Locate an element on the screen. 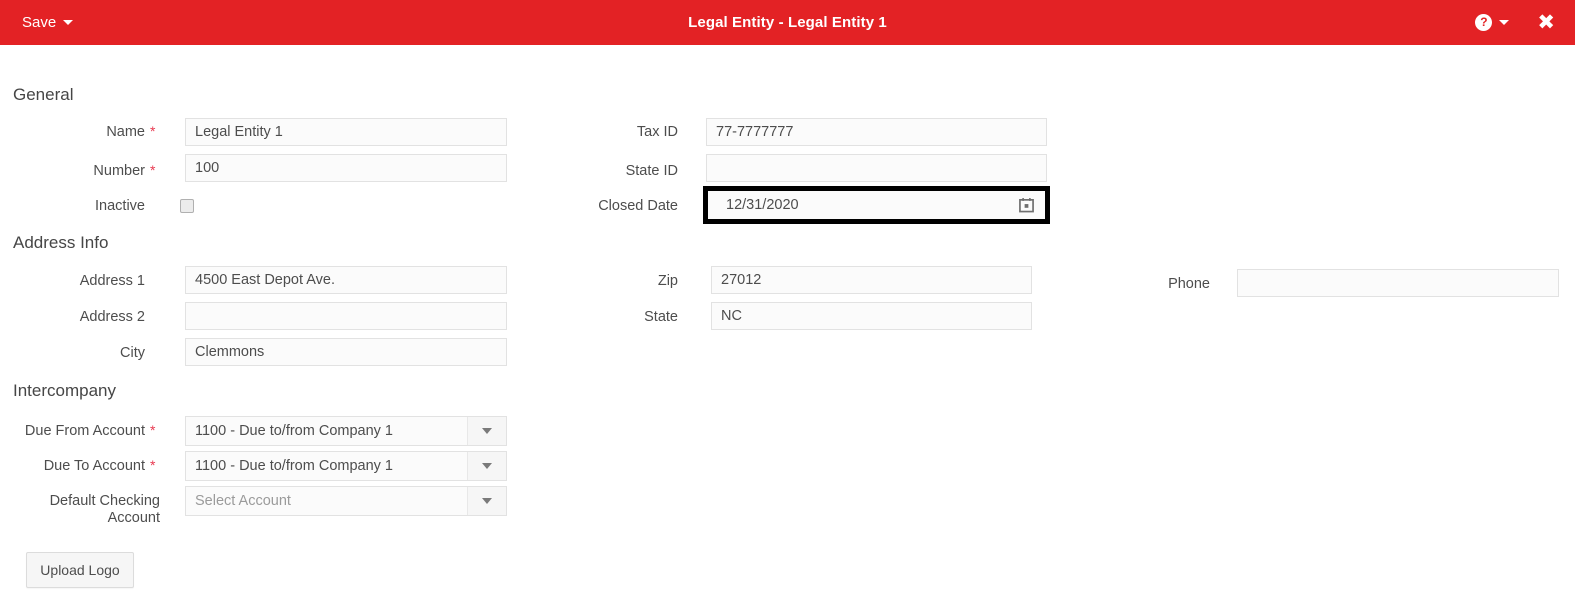 This screenshot has height=601, width=1575. required-marker-due-from-account: * is located at coordinates (153, 430).